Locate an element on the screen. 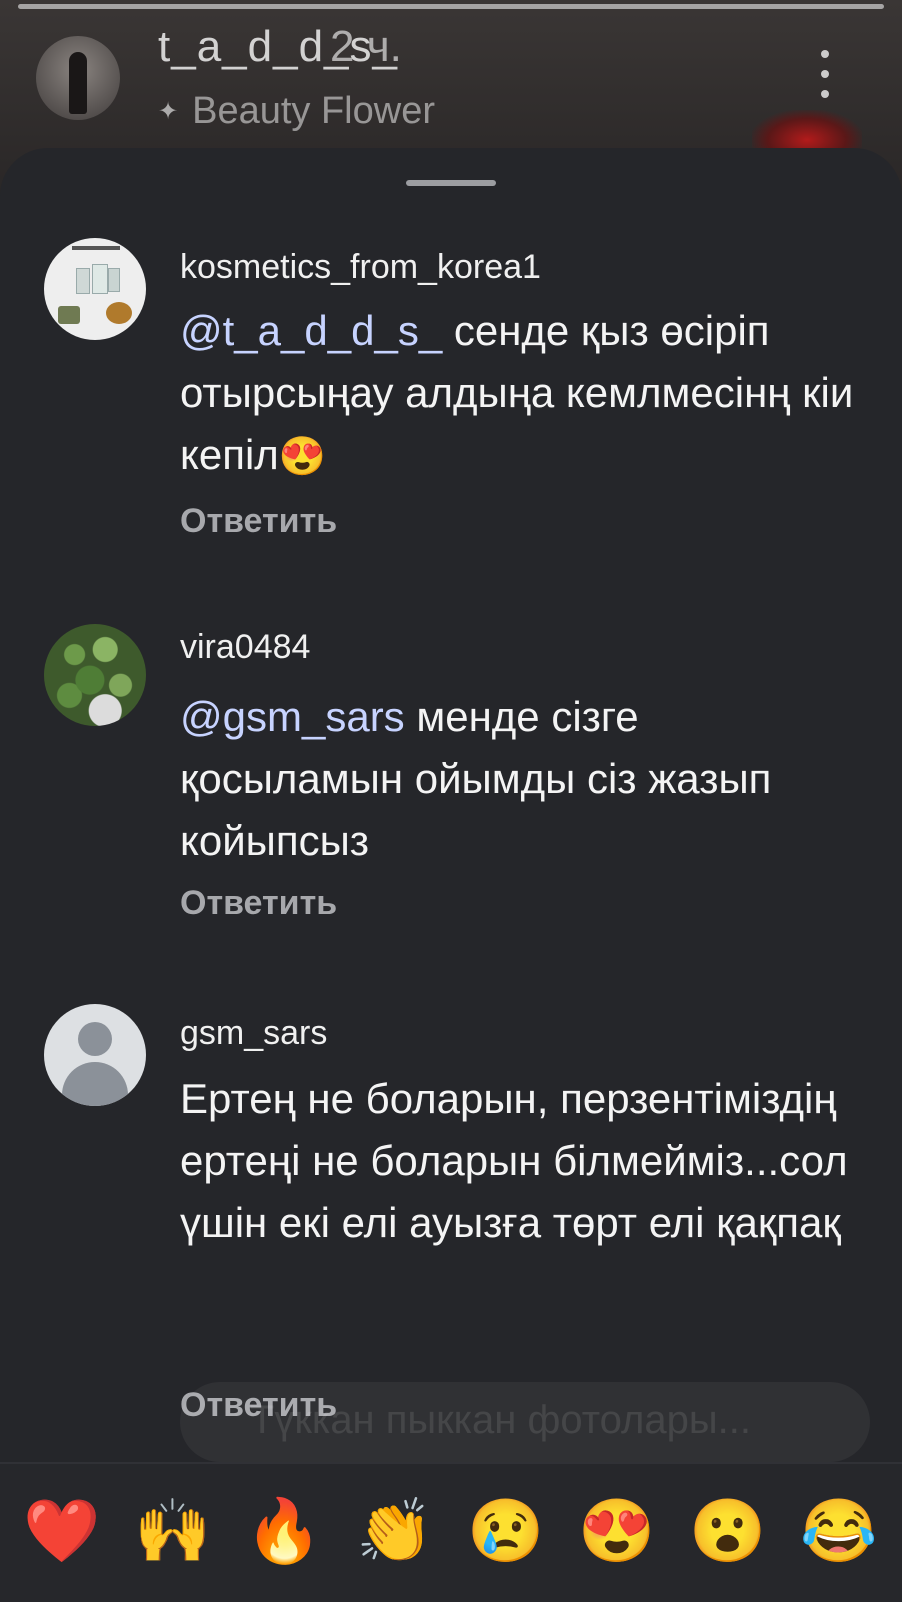 Image resolution: width=902 pixels, height=1602 pixels. story-author-avatar is located at coordinates (78, 78).